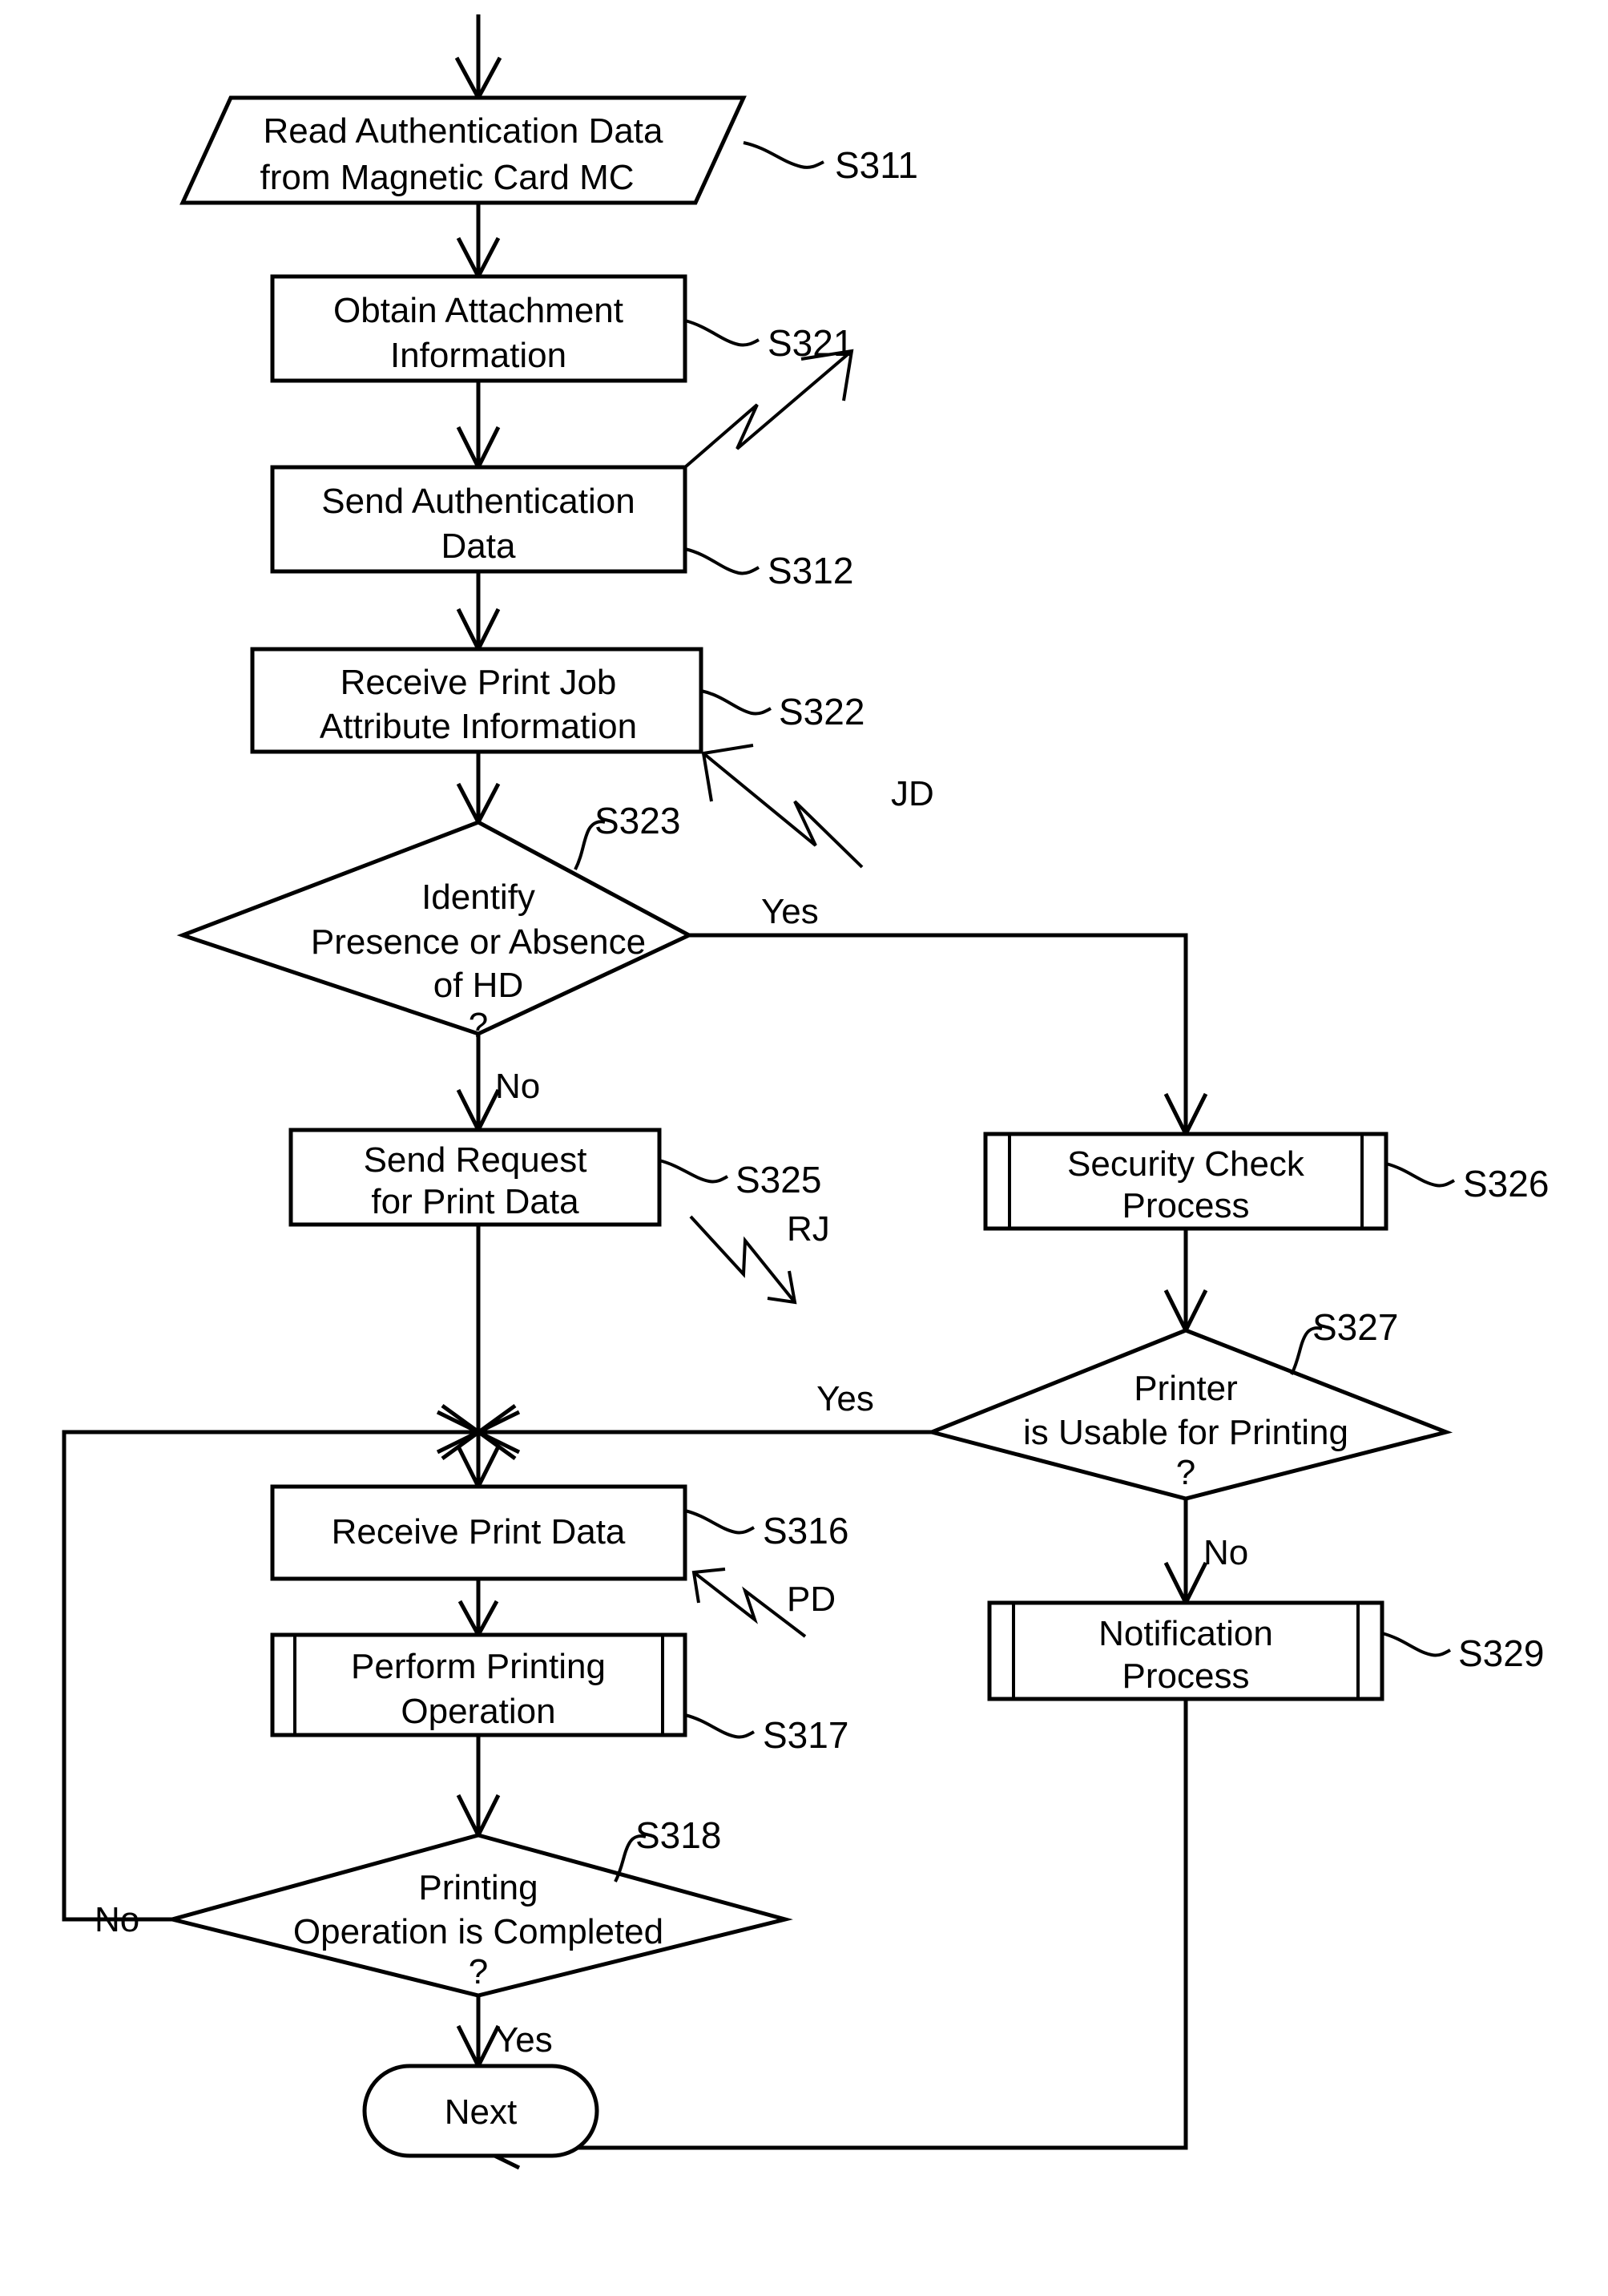 The height and width of the screenshot is (2296, 1608). I want to click on node-s329-line-0: Notification, so click(1185, 1633).